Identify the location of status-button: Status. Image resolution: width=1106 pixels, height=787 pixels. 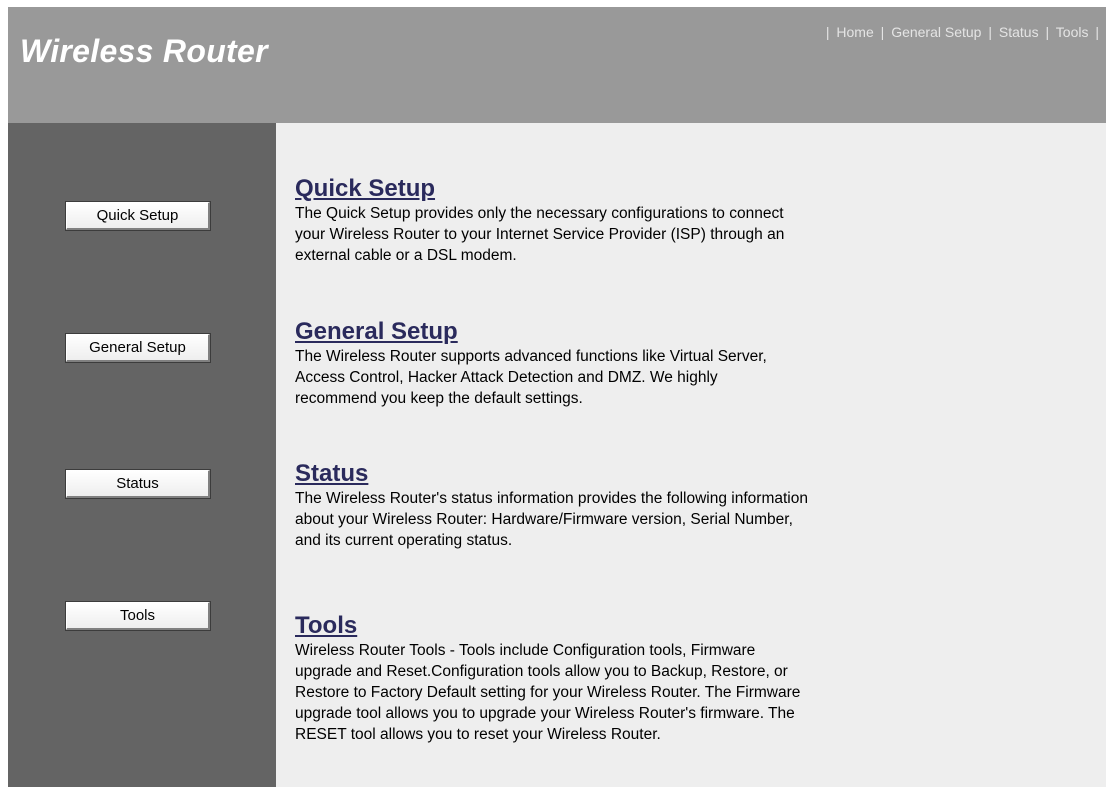
(138, 484).